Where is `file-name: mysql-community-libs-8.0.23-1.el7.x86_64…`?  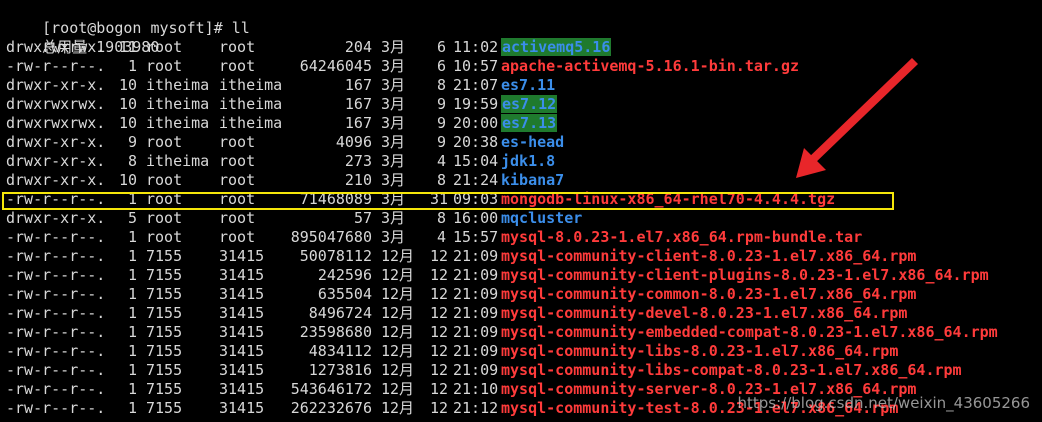 file-name: mysql-community-libs-8.0.23-1.el7.x86_64… is located at coordinates (700, 351).